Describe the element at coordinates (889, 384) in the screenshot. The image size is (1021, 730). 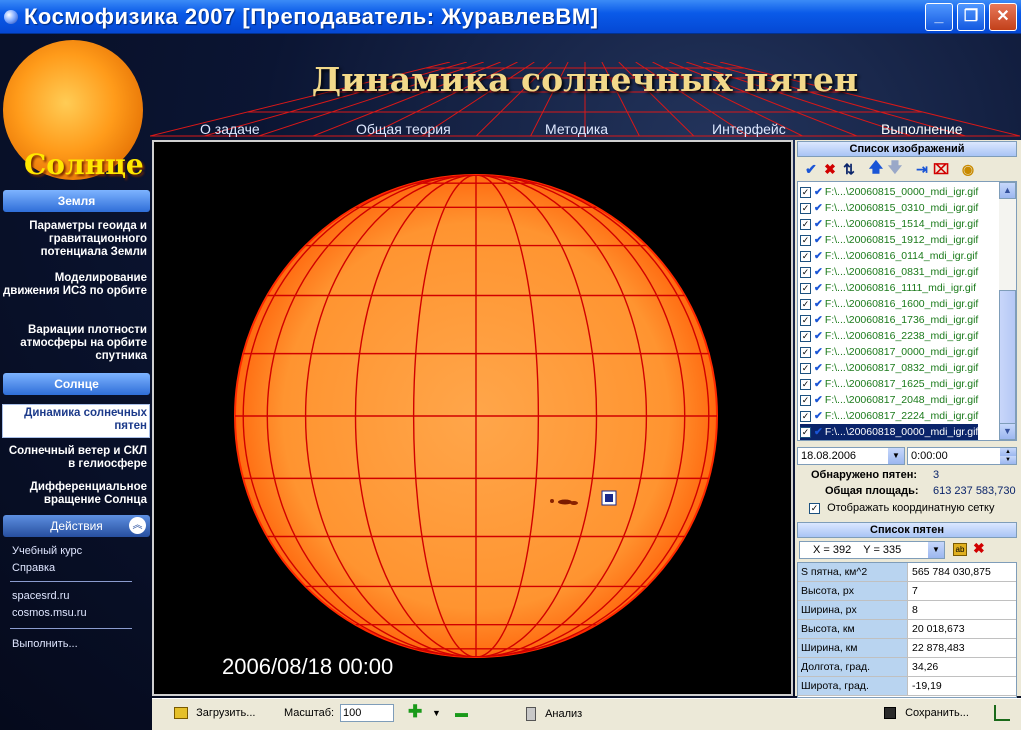
I see `image-list-item: ✓ ✔ F:\...\20060817_1625_mdi_igr.gif` at that location.